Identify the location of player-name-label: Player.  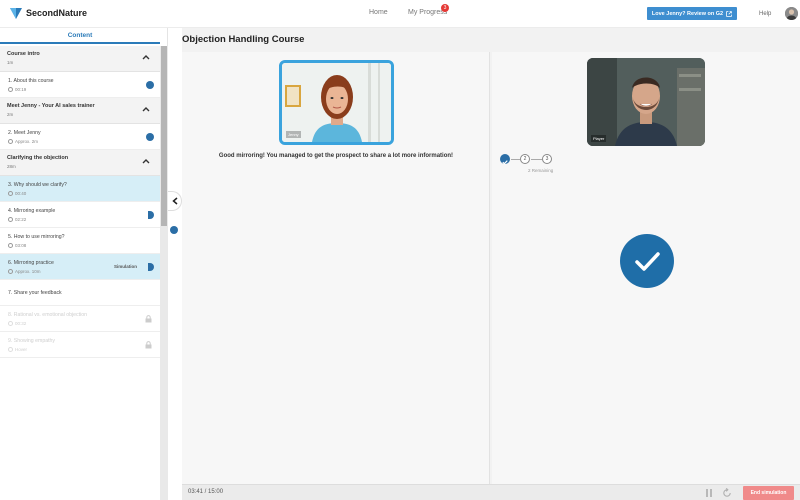
(599, 138).